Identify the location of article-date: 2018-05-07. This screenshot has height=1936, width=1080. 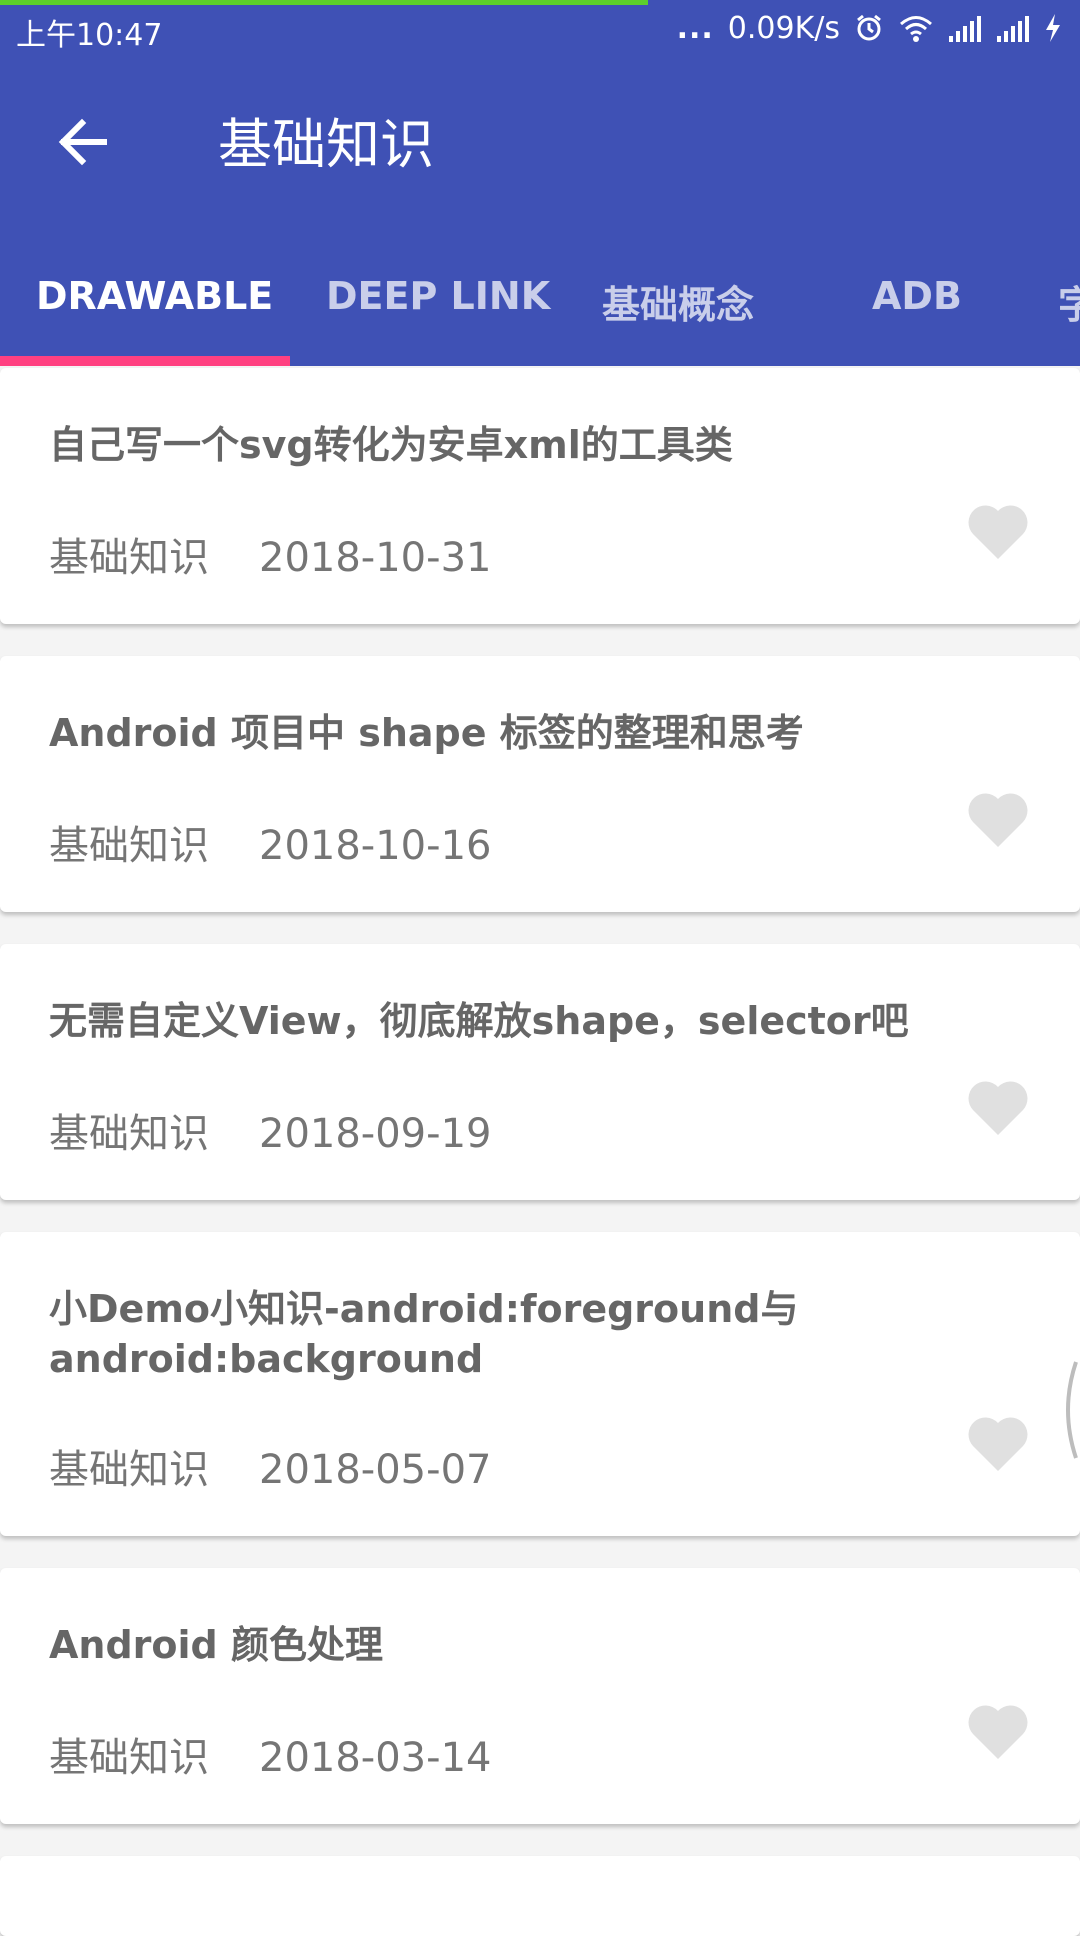
(375, 1470).